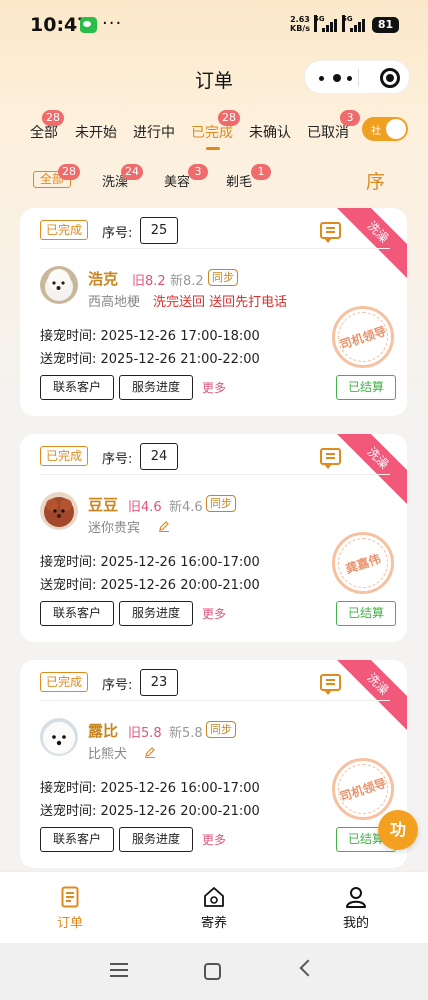  I want to click on home-pet-icon, so click(214, 897).